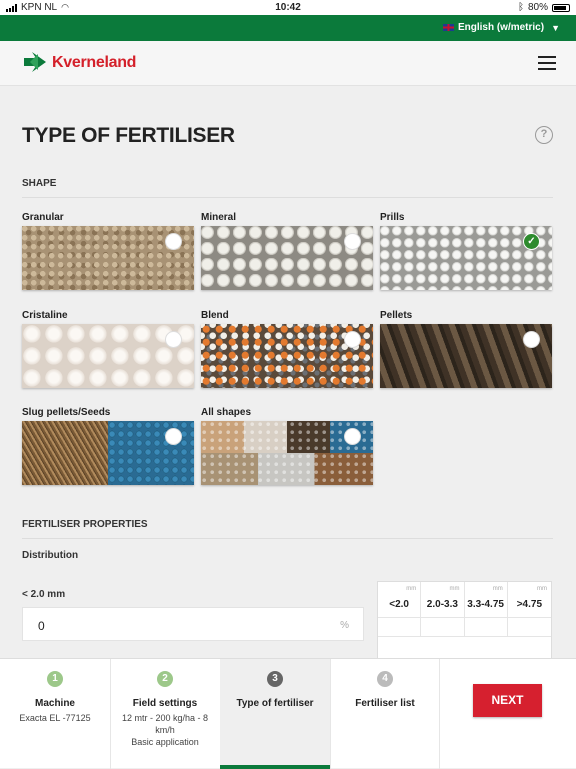 The width and height of the screenshot is (576, 769). I want to click on step-number: 2, so click(165, 679).